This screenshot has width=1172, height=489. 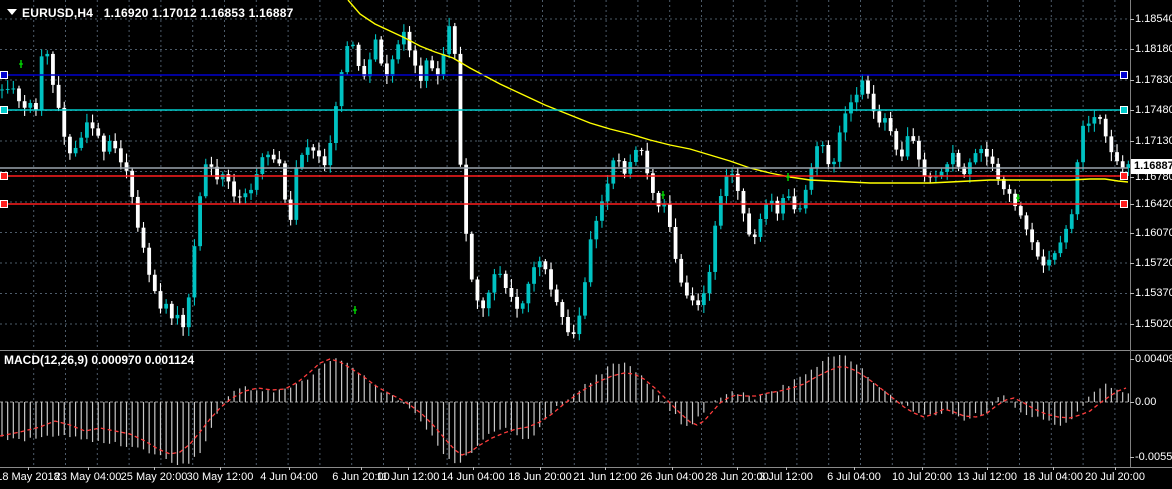 What do you see at coordinates (1053, 477) in the screenshot?
I see `time-axis-label: 18 Jul 04:00` at bounding box center [1053, 477].